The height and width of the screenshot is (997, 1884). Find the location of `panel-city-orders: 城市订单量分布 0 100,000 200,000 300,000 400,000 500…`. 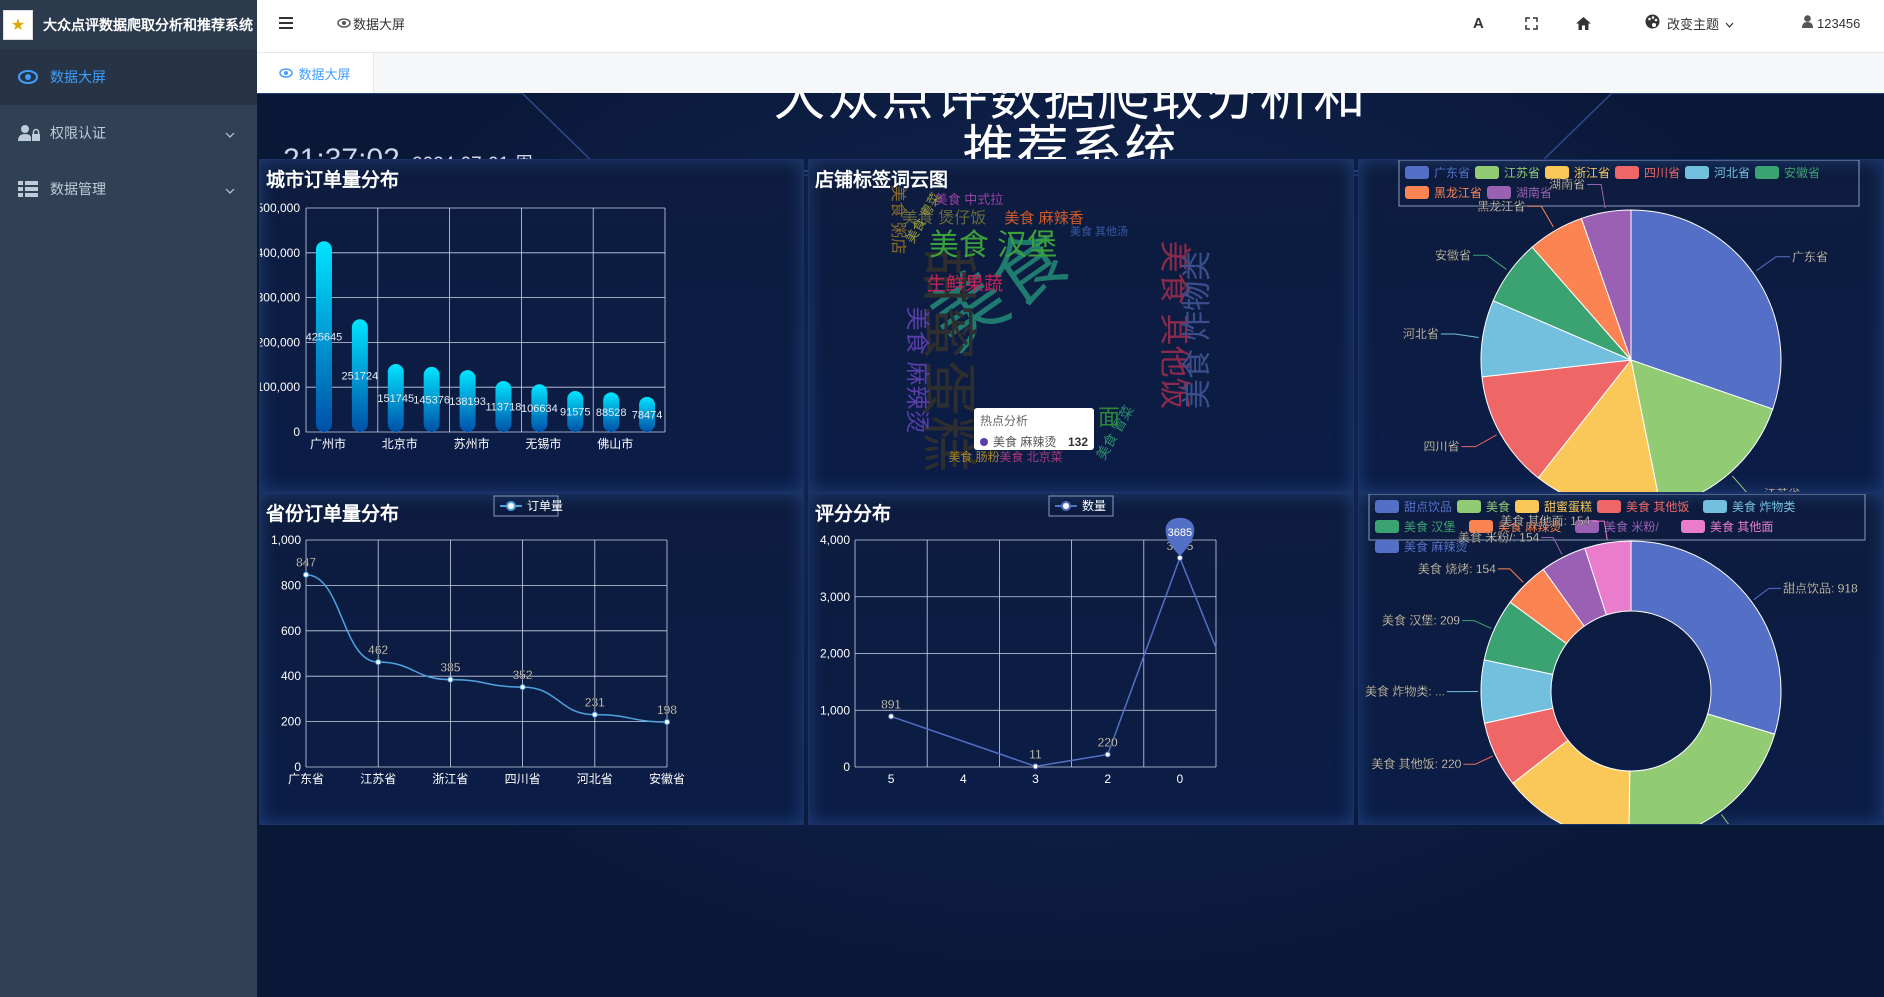

panel-city-orders: 城市订单量分布 0 100,000 200,000 300,000 400,000 500… is located at coordinates (531, 326).